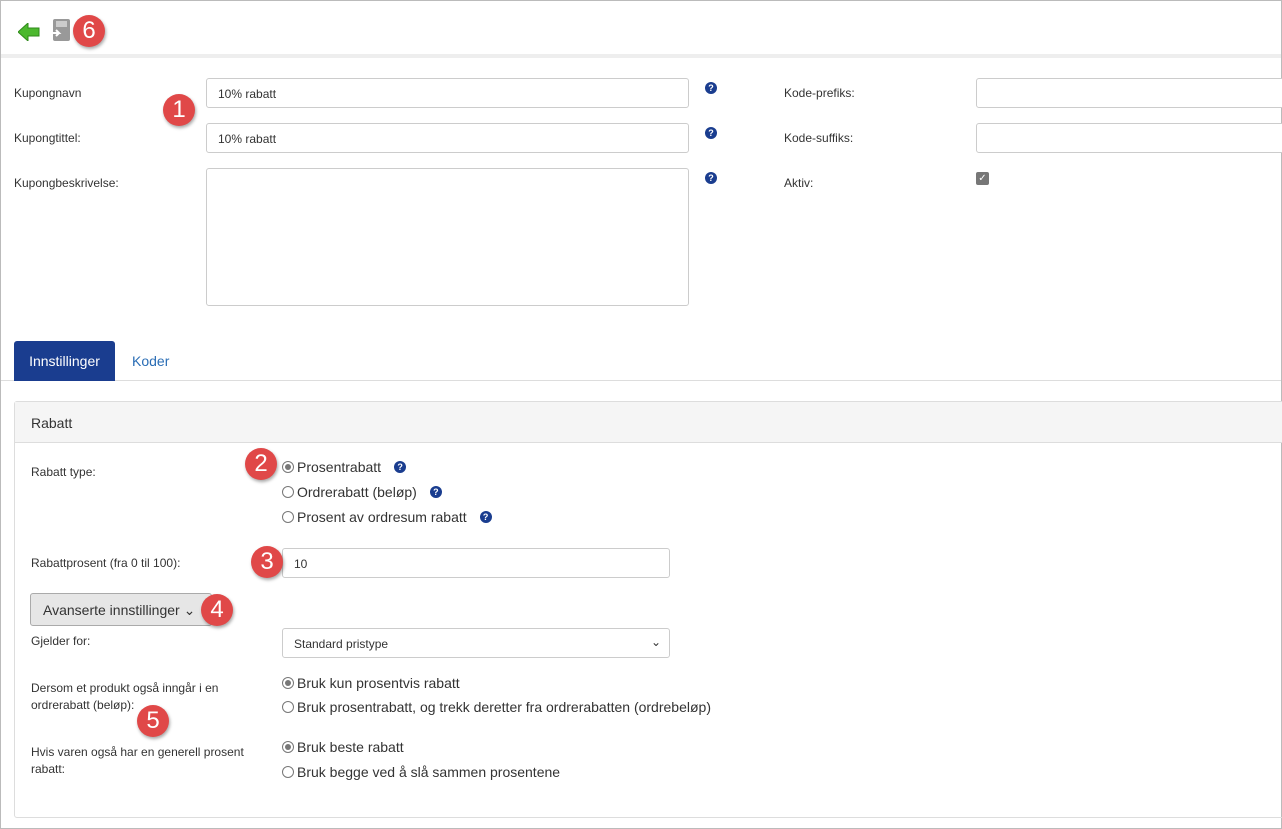 This screenshot has height=829, width=1282. Describe the element at coordinates (63, 472) in the screenshot. I see `discount-type-label: Rabatt type:` at that location.